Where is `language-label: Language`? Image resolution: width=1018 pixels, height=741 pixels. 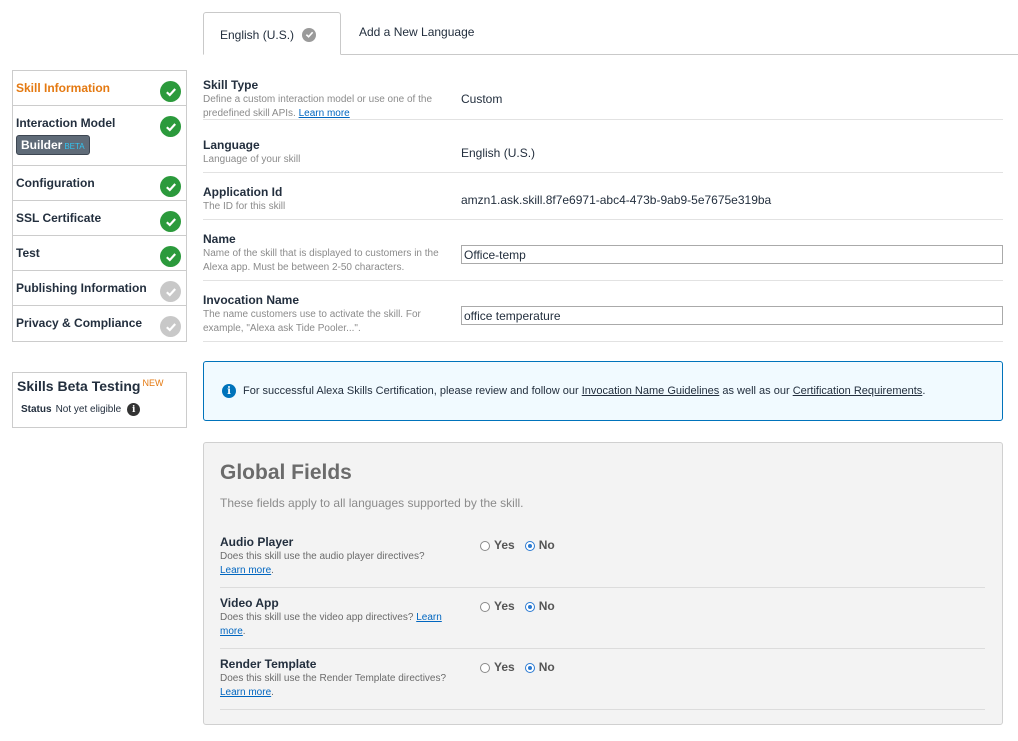 language-label: Language is located at coordinates (231, 145).